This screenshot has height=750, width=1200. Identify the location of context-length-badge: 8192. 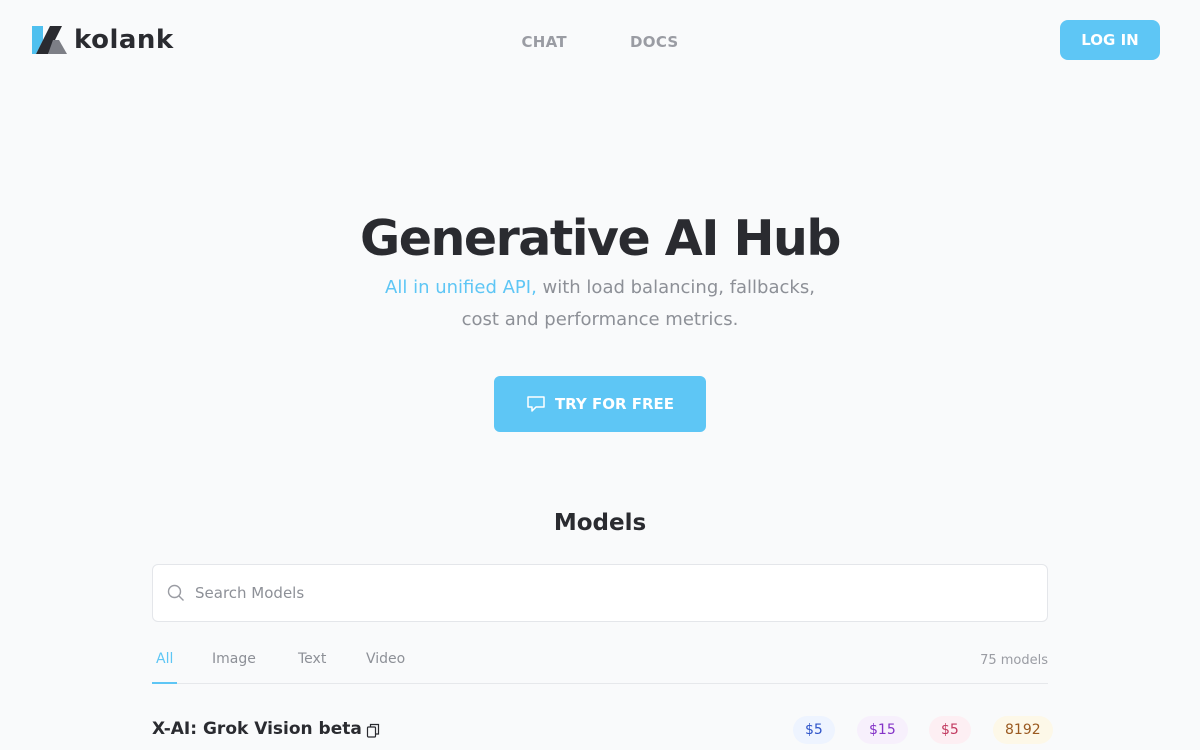
(1023, 730).